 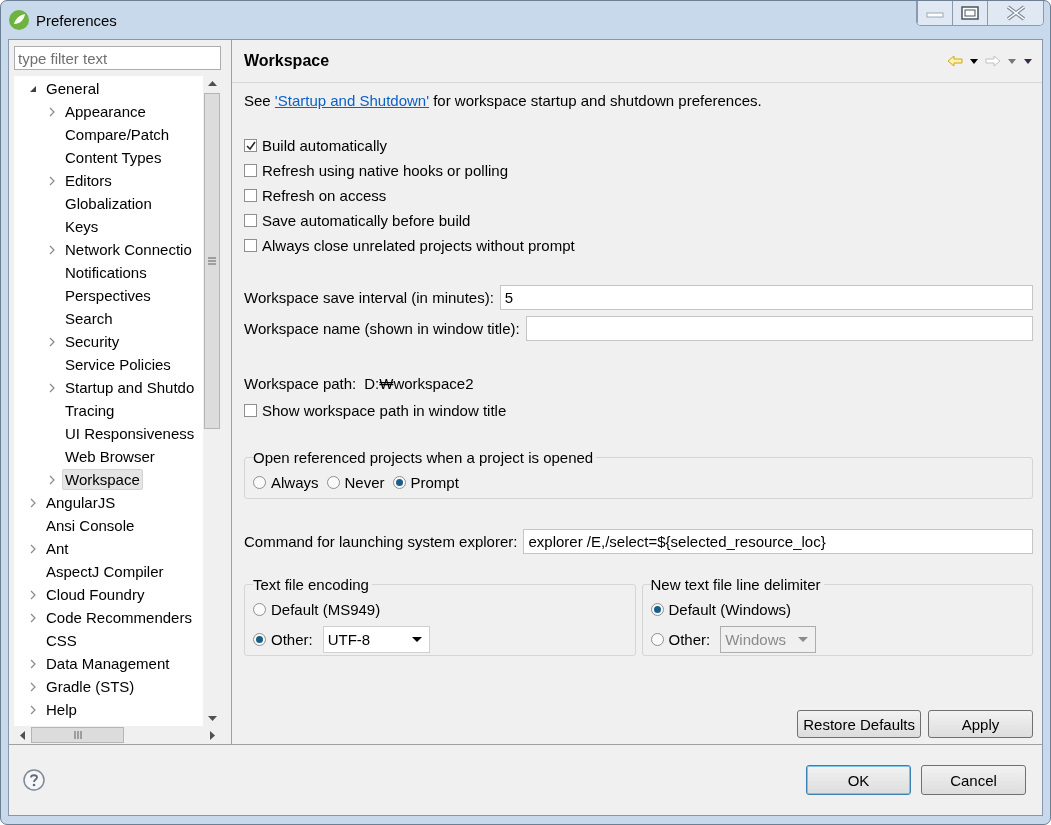 I want to click on tree-item: Editors, so click(x=88, y=180).